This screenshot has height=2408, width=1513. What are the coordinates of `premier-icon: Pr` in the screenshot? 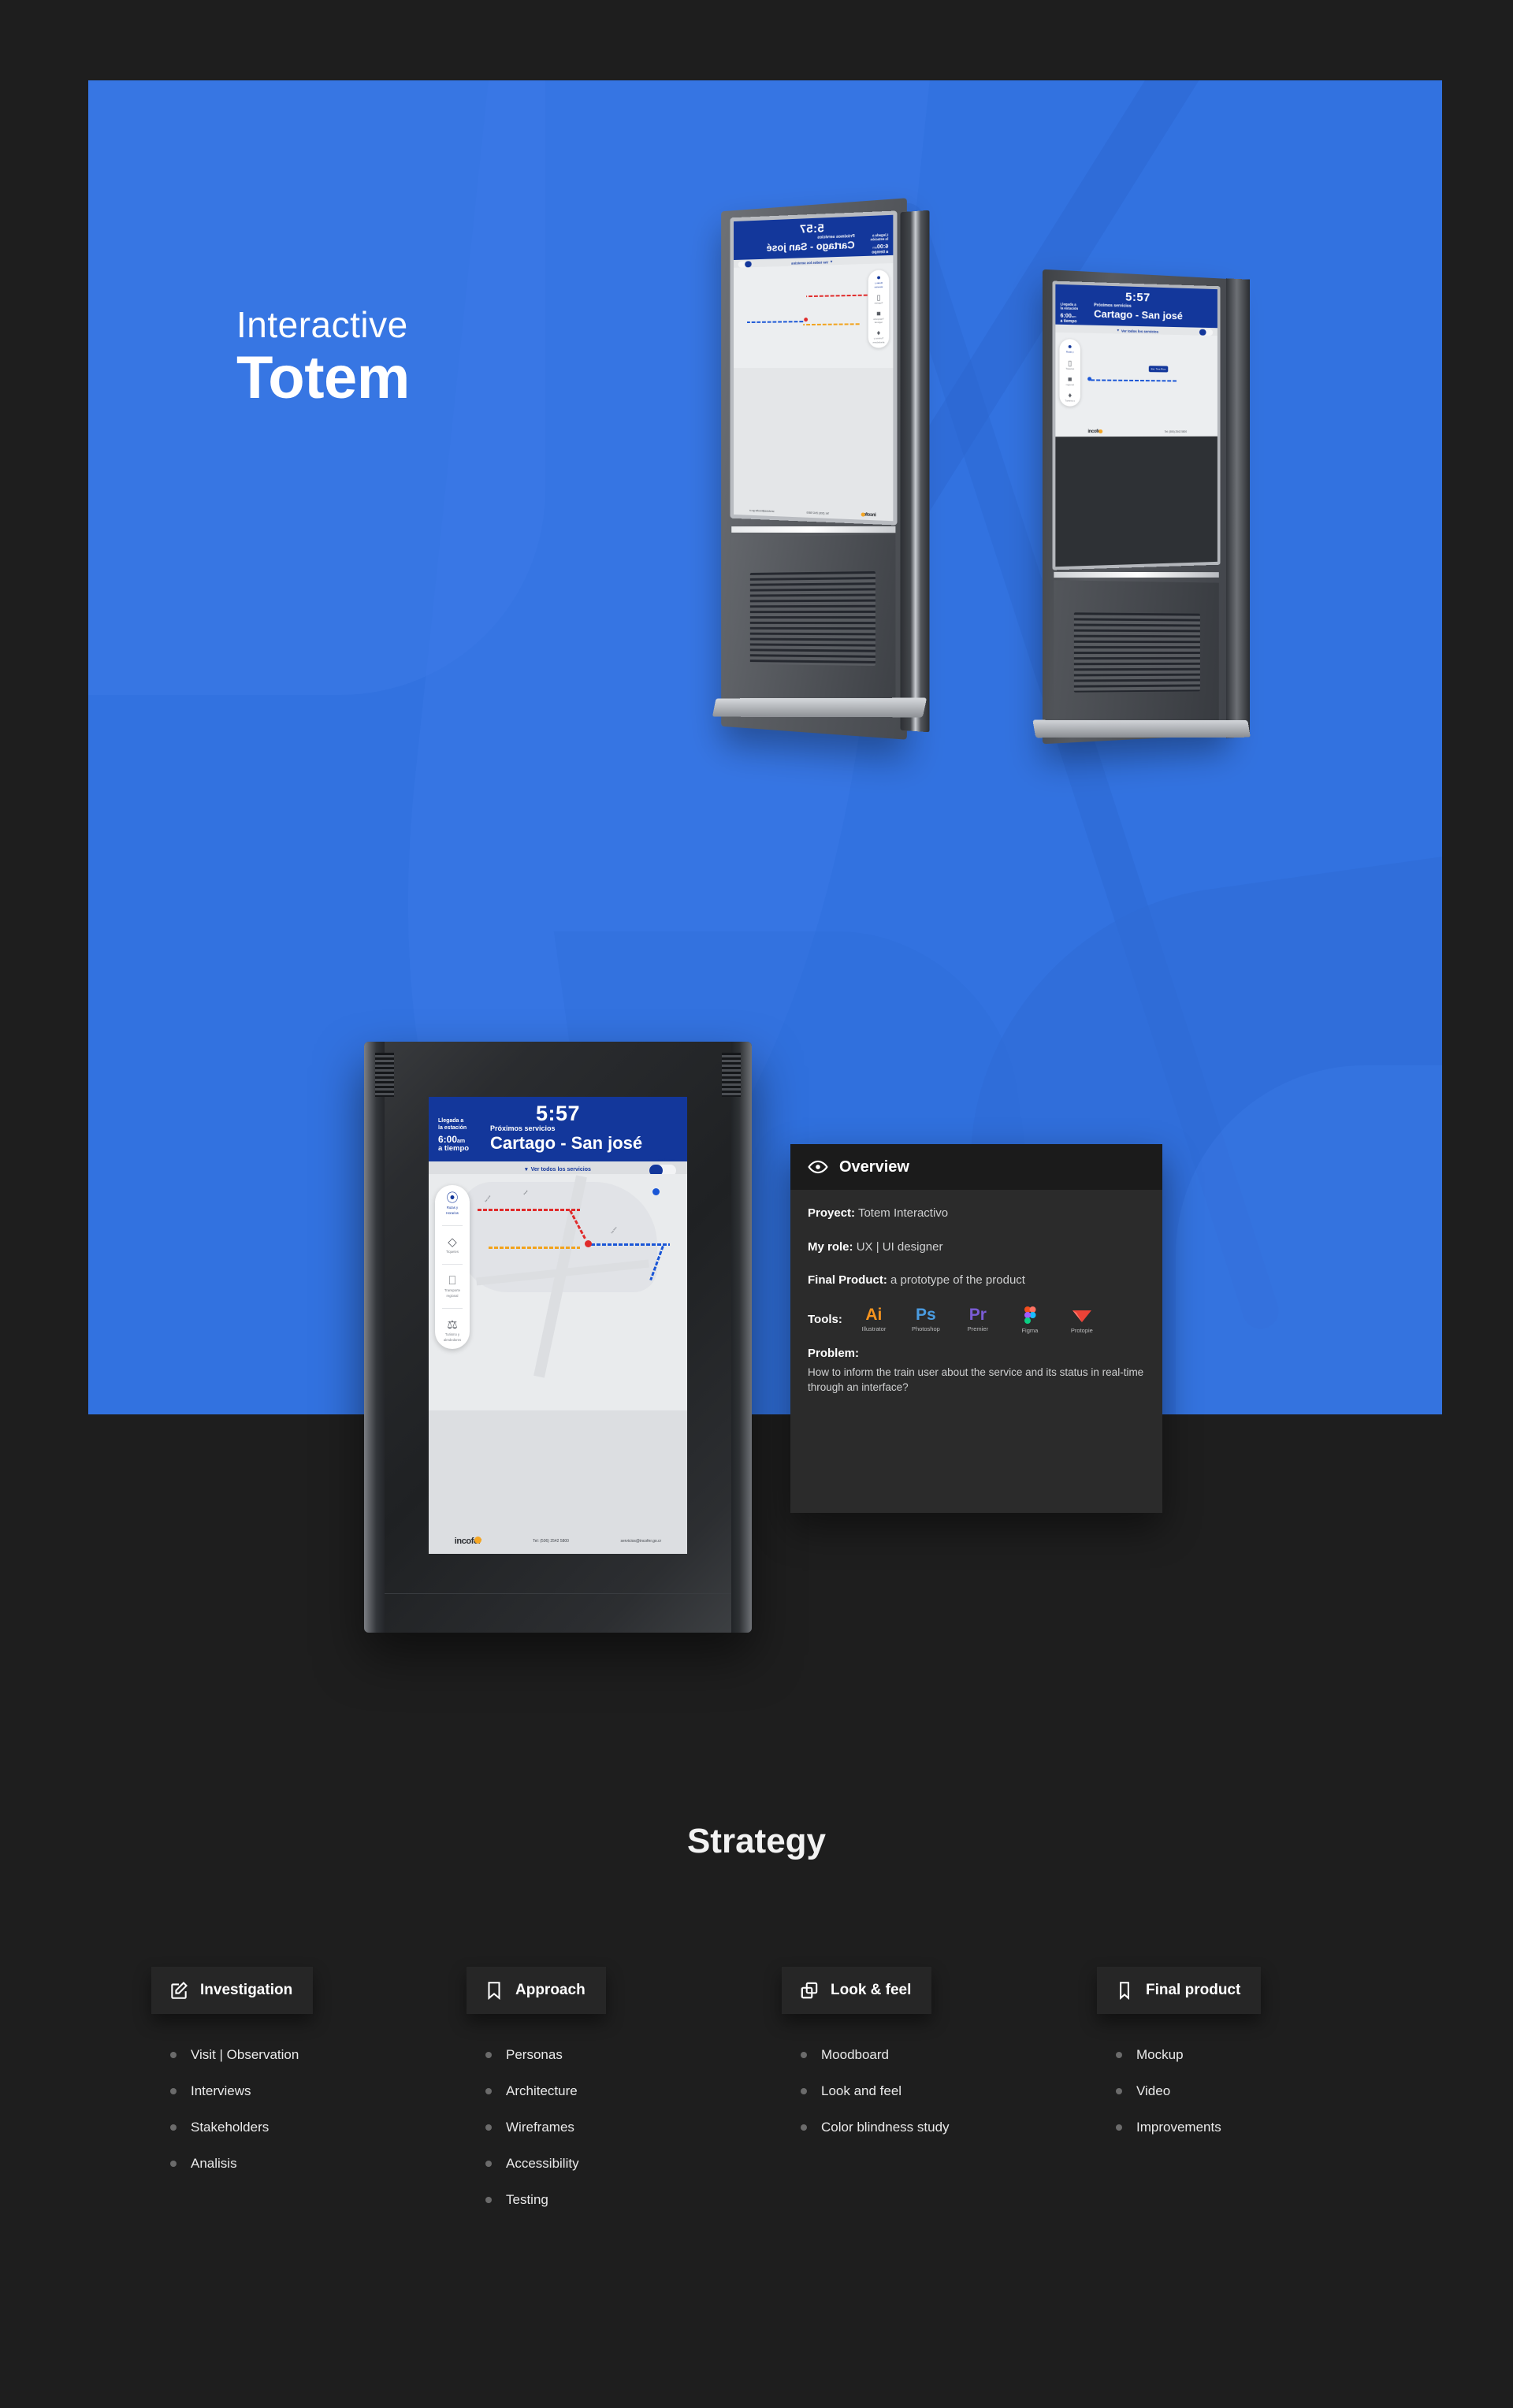 It's located at (977, 1315).